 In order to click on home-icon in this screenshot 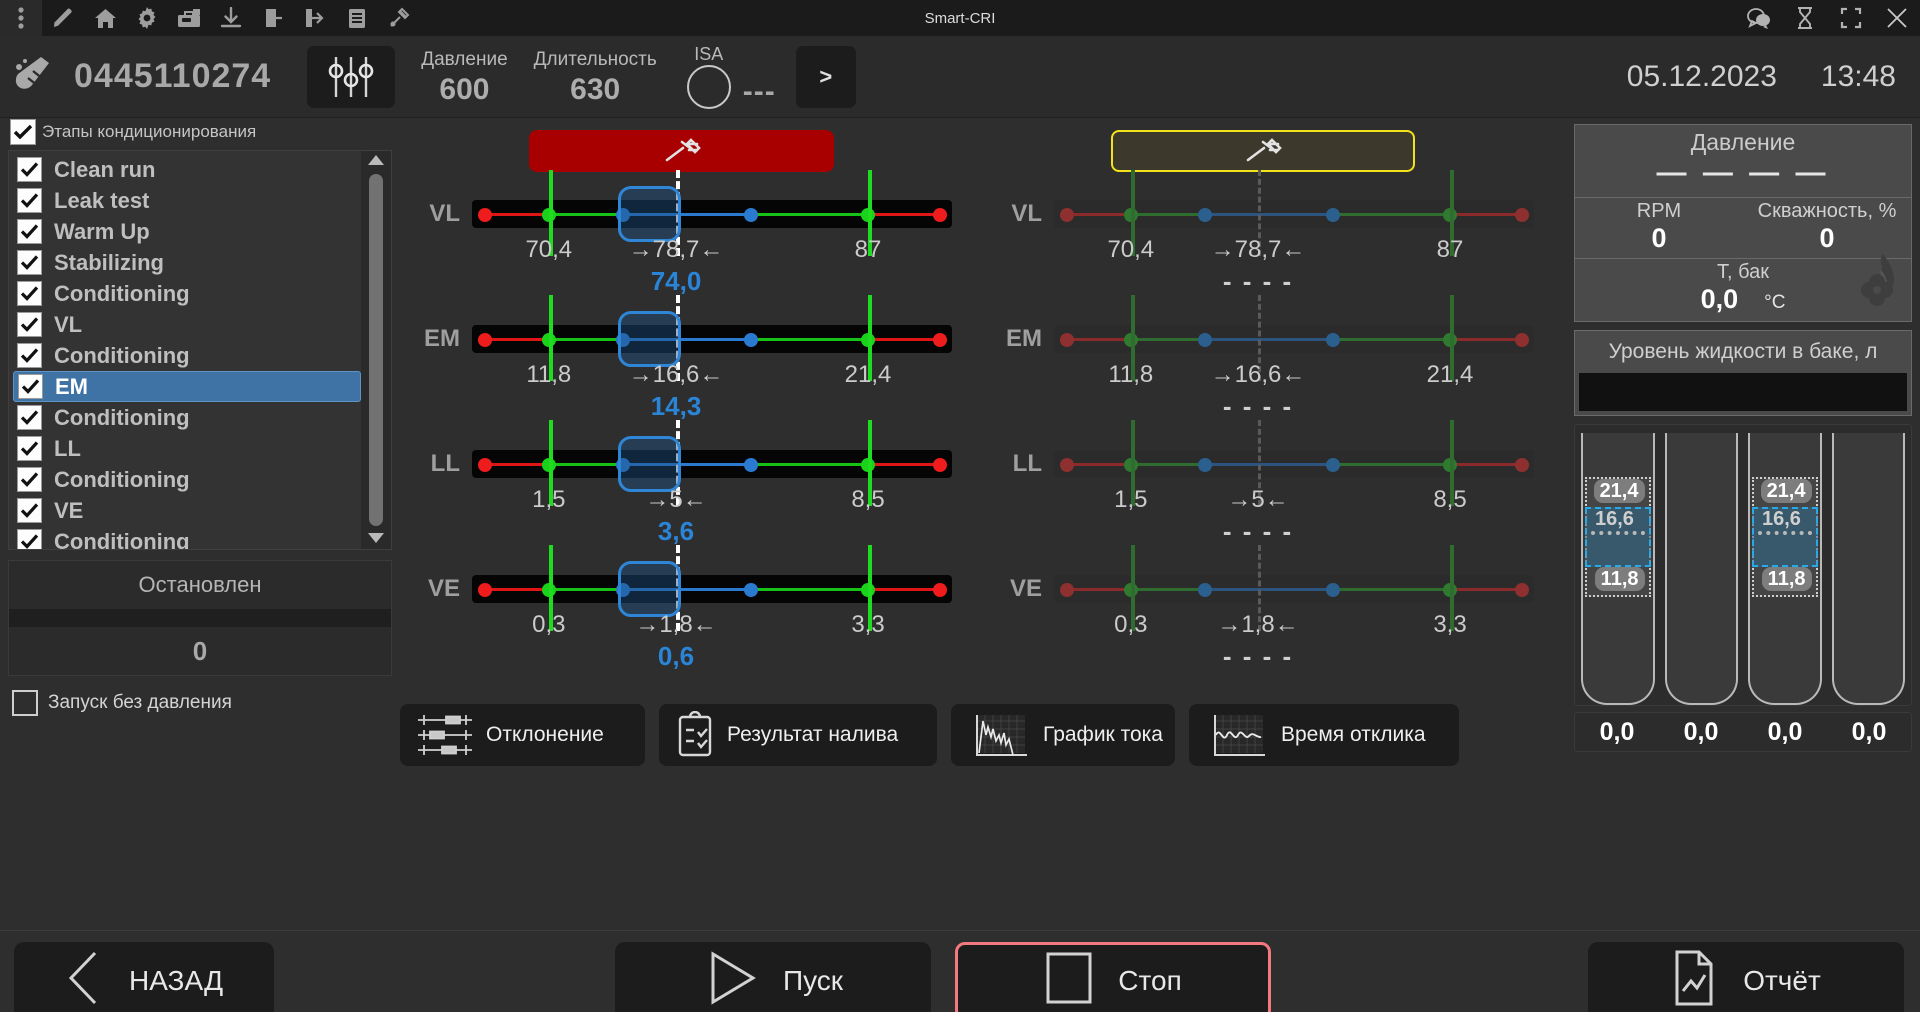, I will do `click(105, 18)`.